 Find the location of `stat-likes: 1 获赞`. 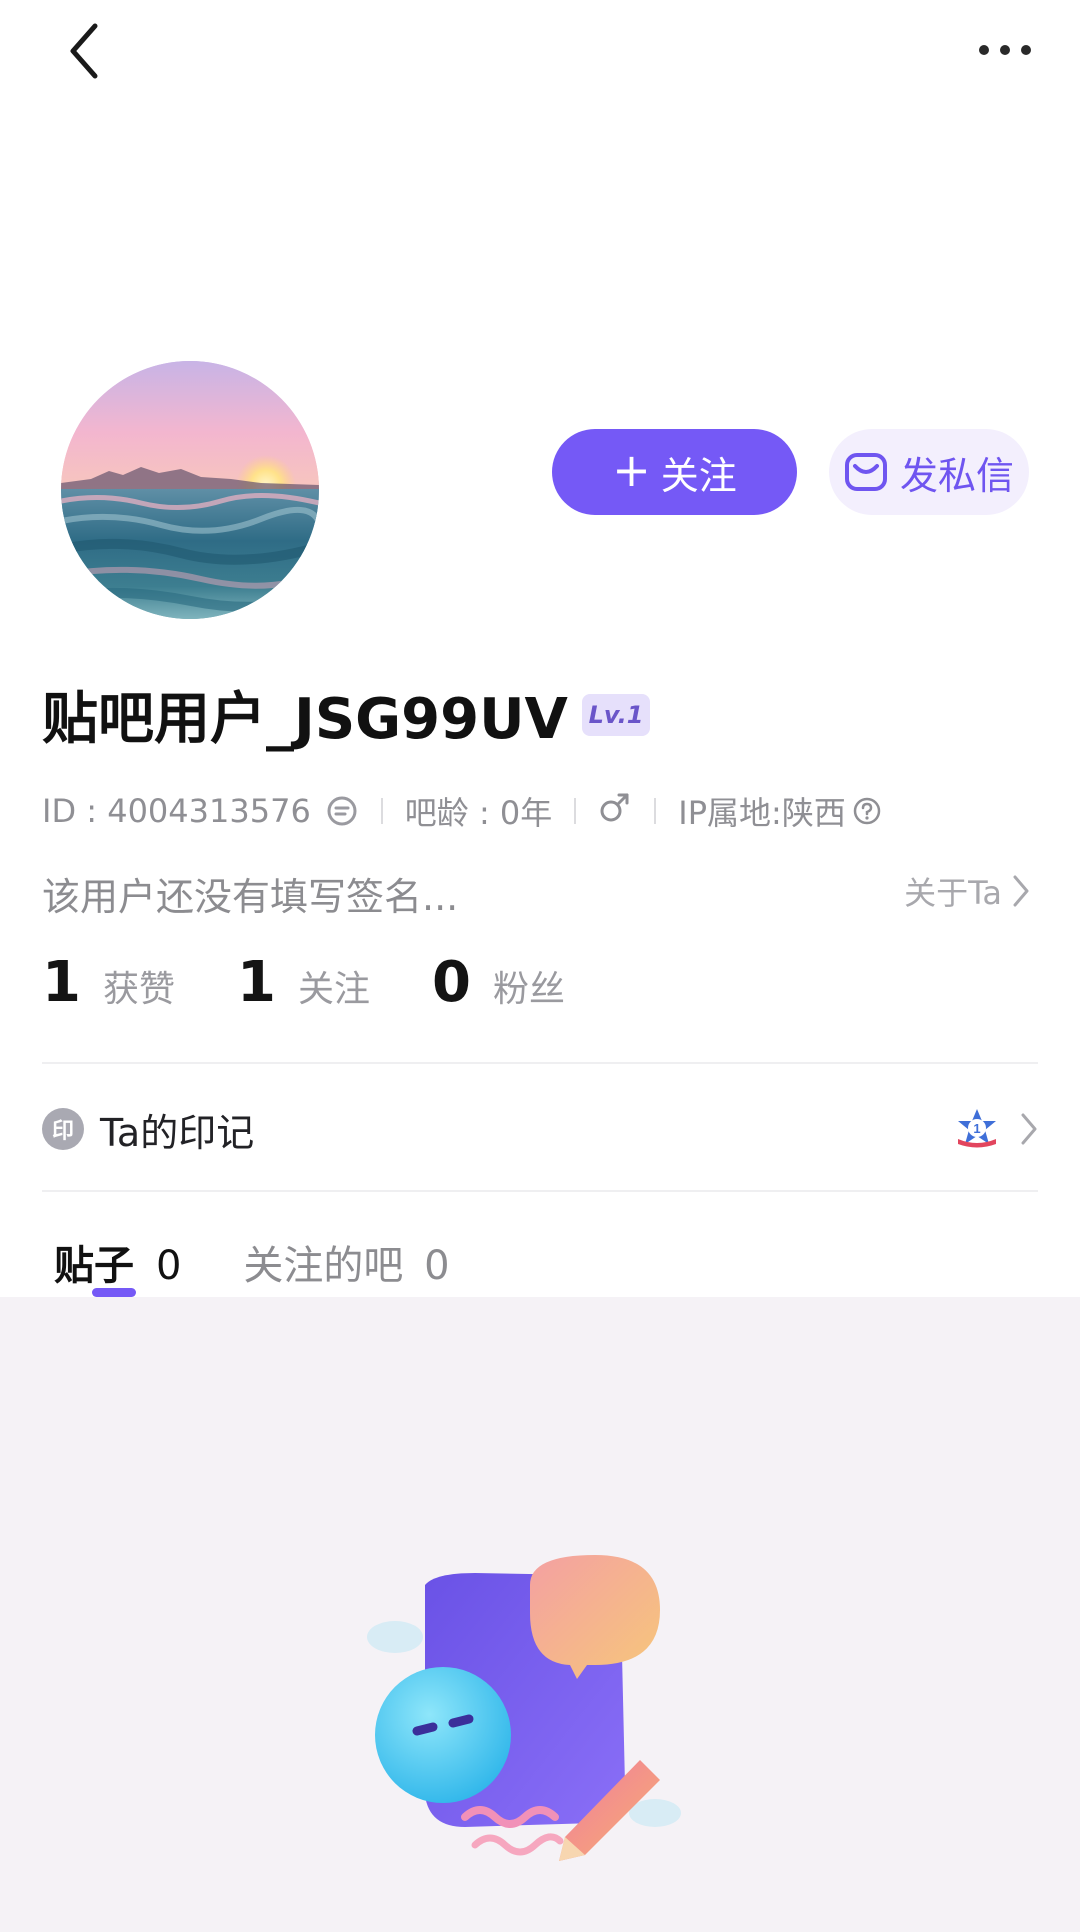

stat-likes: 1 获赞 is located at coordinates (108, 982).